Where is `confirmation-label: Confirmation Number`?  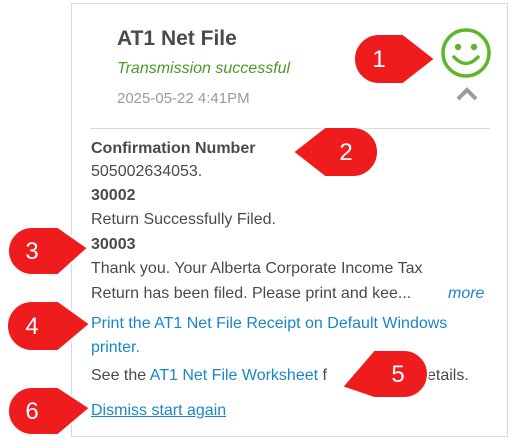 confirmation-label: Confirmation Number is located at coordinates (173, 148).